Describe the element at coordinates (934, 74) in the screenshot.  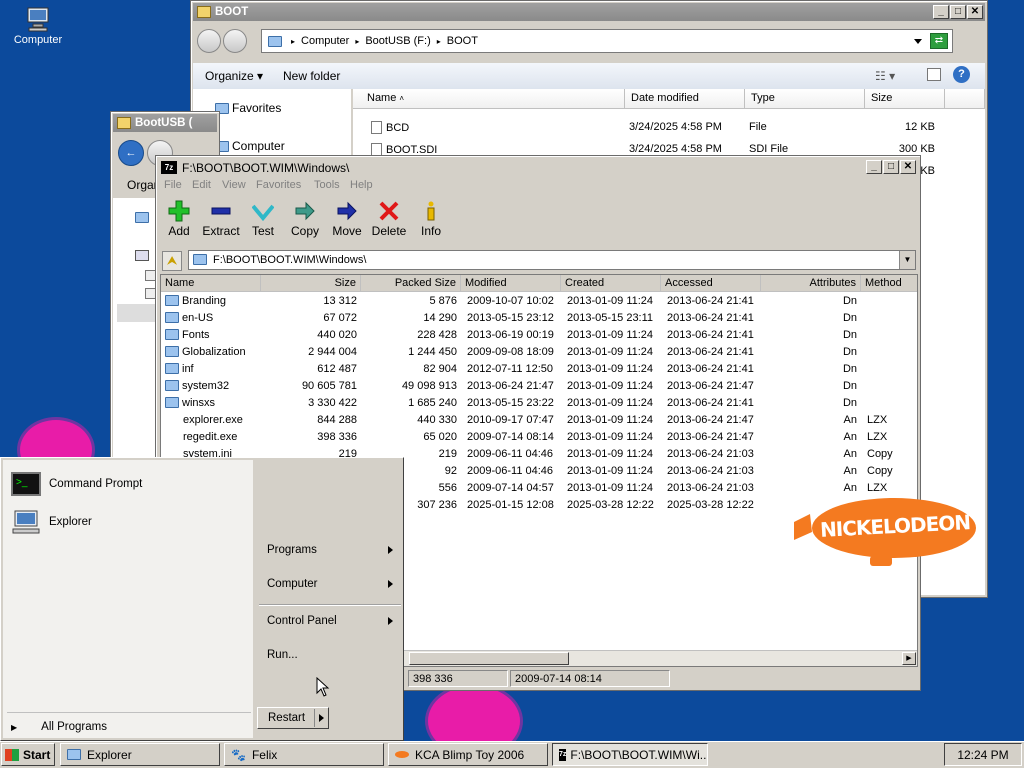
I see `preview-pane-icon` at that location.